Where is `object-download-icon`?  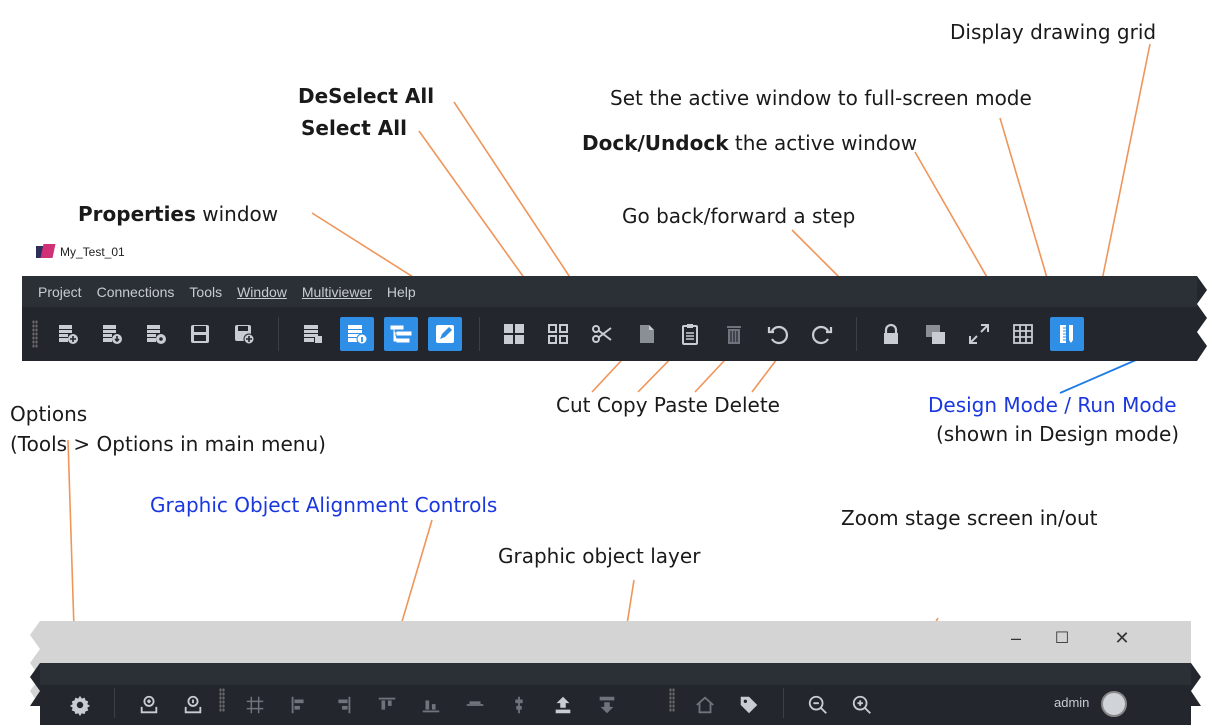 object-download-icon is located at coordinates (149, 705).